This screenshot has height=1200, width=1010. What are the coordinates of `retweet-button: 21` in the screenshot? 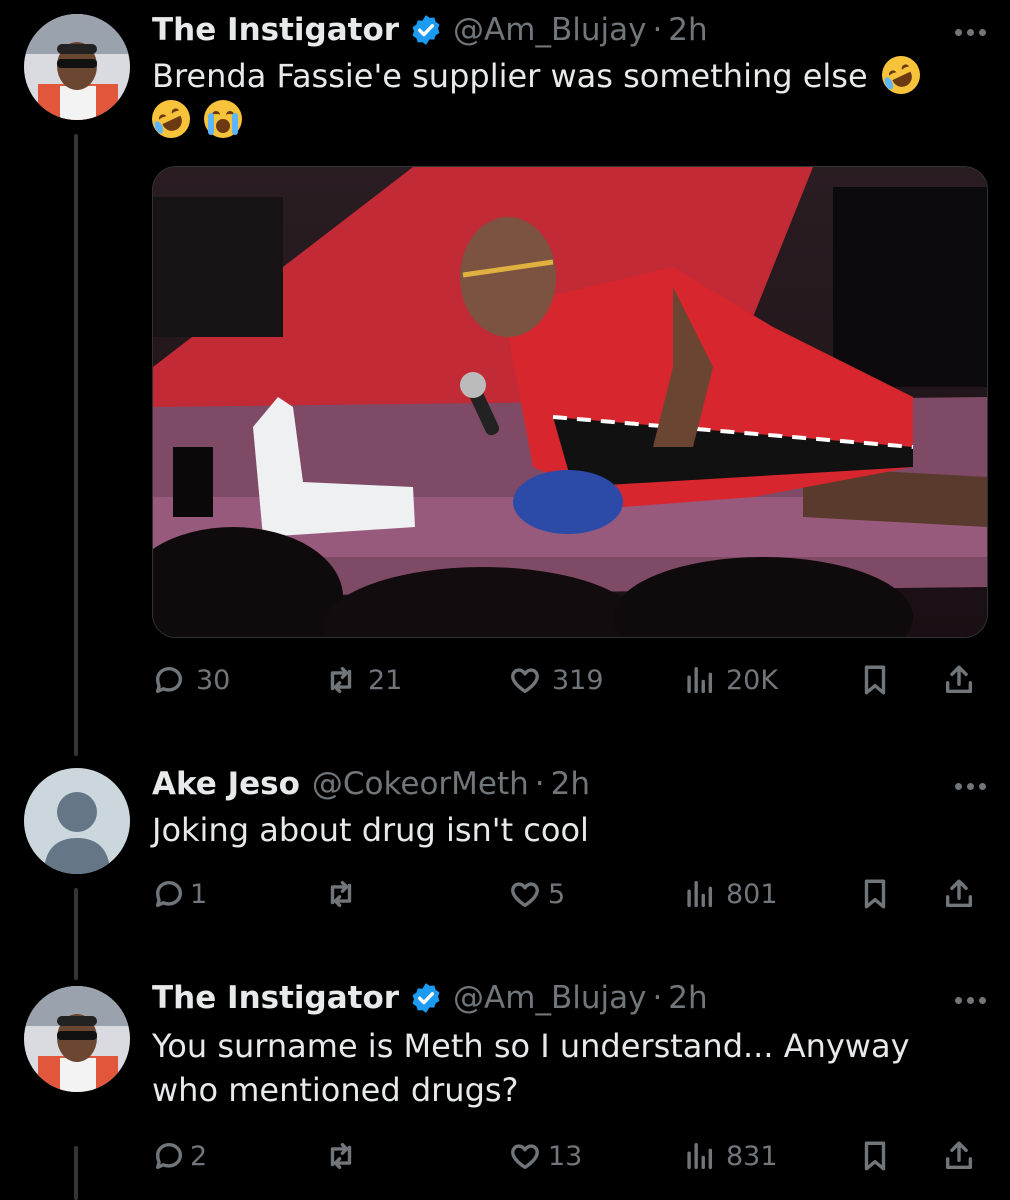 It's located at (363, 680).